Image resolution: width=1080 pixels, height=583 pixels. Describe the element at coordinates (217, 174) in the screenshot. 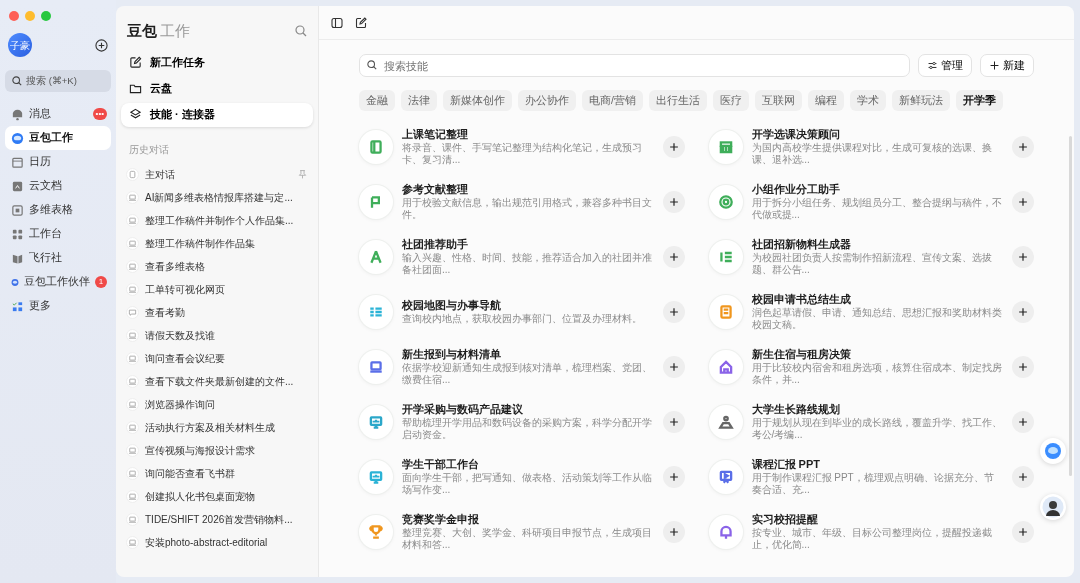

I see `history-item: 主对话` at that location.